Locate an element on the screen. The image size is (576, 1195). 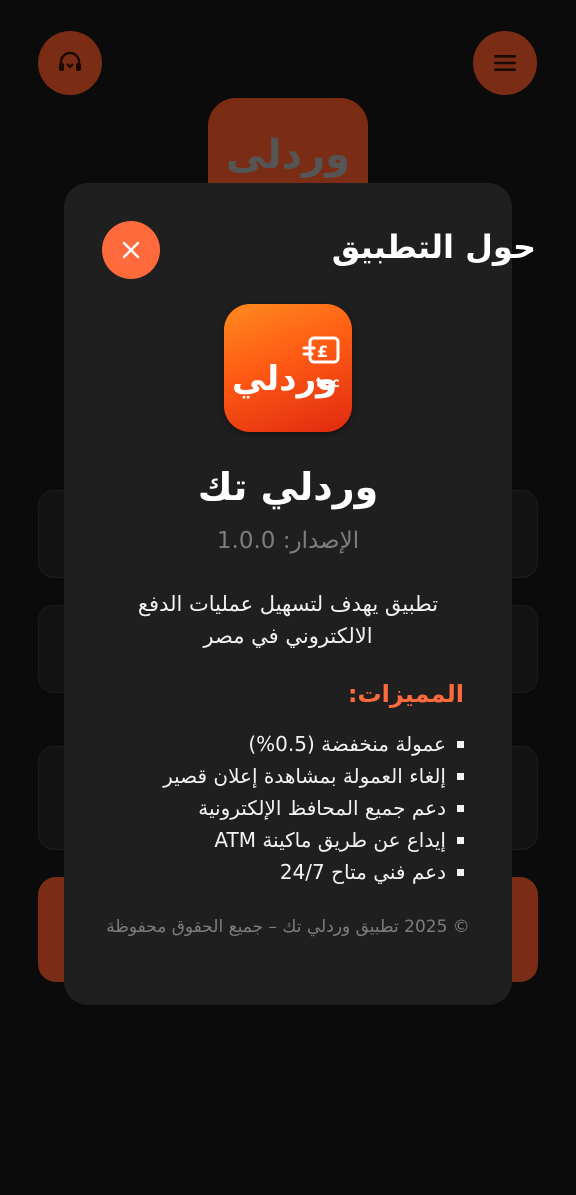
app-name: وردلي تك is located at coordinates (288, 487).